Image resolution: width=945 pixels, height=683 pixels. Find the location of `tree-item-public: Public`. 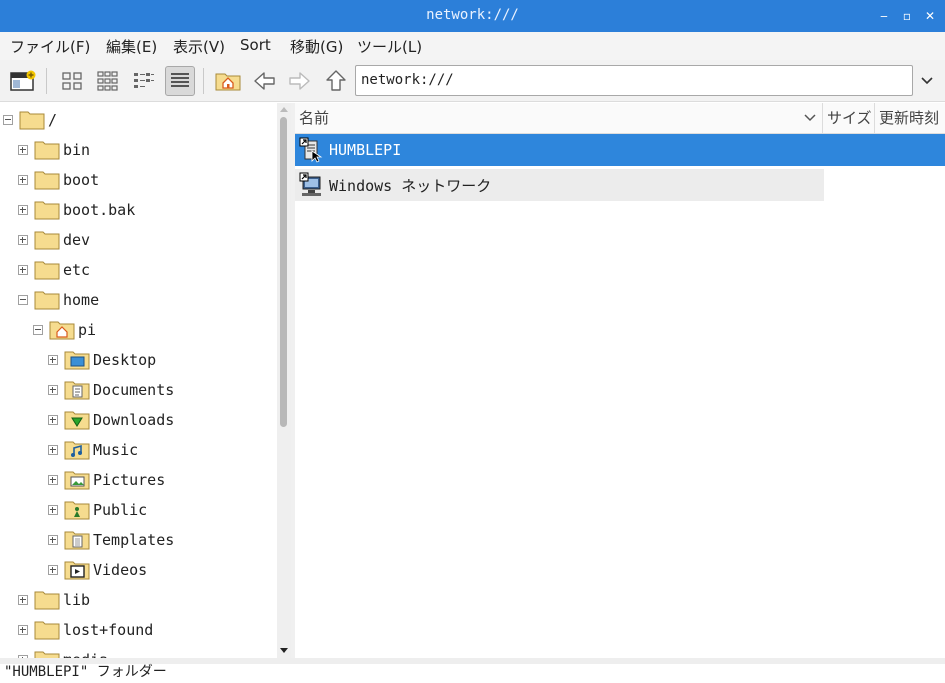

tree-item-public: Public is located at coordinates (97, 510).